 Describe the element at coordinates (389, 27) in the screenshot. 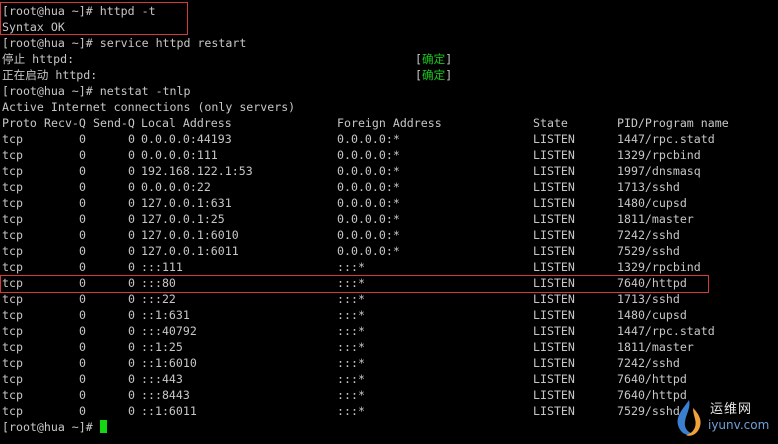

I see `syntax-ok-output: Syntax OK` at that location.